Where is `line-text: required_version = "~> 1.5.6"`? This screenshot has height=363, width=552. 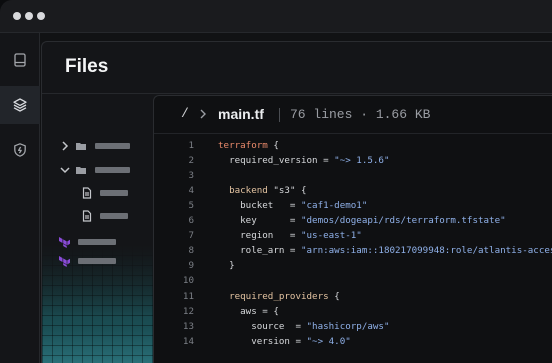
line-text: required_version = "~> 1.5.6" is located at coordinates (304, 160).